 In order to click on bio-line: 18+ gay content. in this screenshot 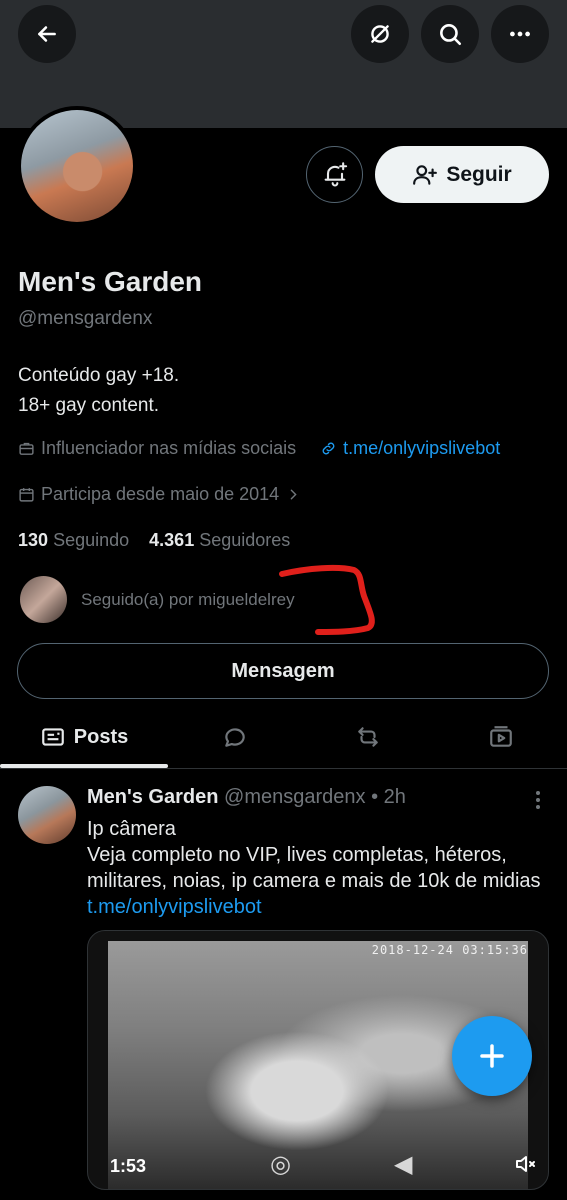, I will do `click(89, 405)`.